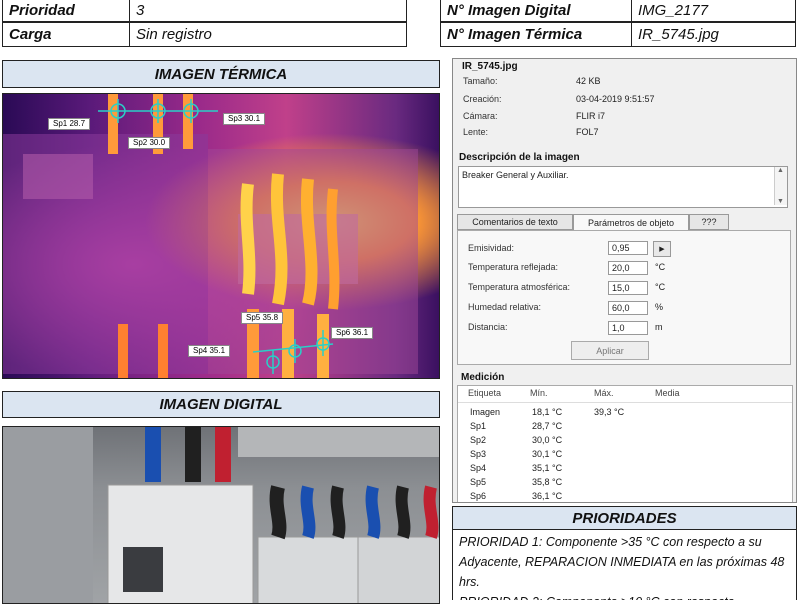  What do you see at coordinates (352, 333) in the screenshot?
I see `spot-label-sp6: Sp6 36.1` at bounding box center [352, 333].